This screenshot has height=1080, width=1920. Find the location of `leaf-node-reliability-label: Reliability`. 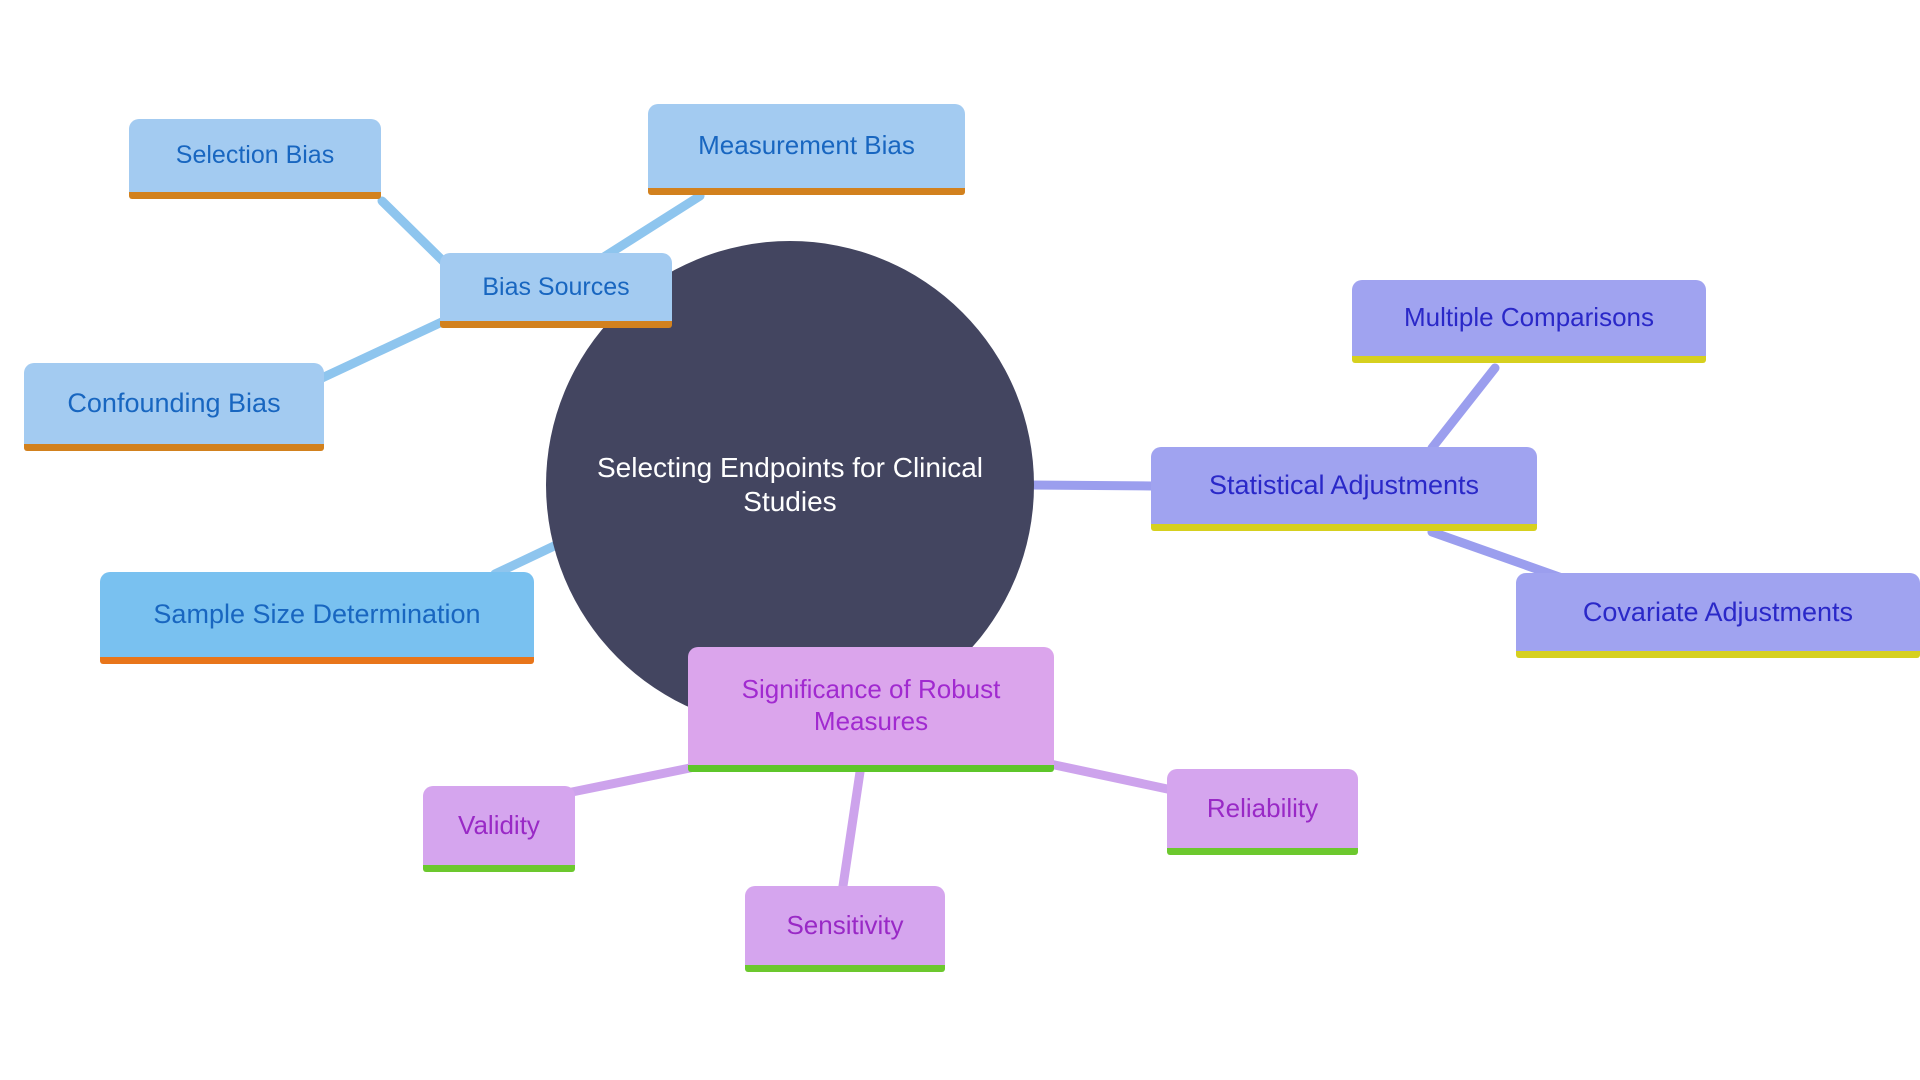

leaf-node-reliability-label: Reliability is located at coordinates (1262, 807).